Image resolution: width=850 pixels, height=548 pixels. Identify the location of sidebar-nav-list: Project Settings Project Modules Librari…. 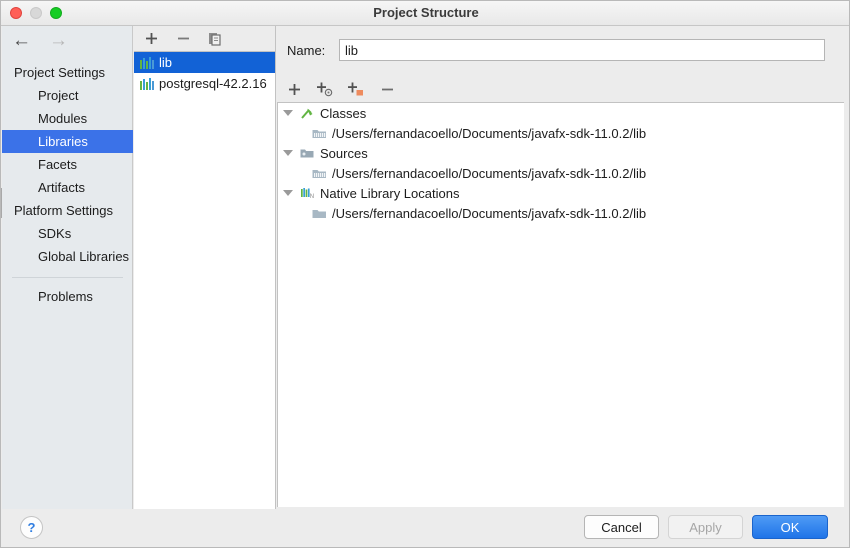
(67, 184).